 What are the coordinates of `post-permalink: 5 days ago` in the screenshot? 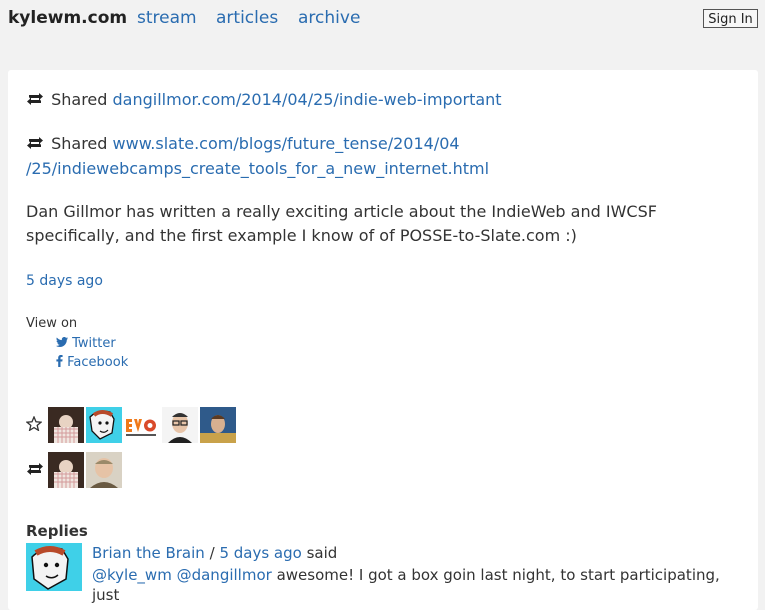 It's located at (64, 281).